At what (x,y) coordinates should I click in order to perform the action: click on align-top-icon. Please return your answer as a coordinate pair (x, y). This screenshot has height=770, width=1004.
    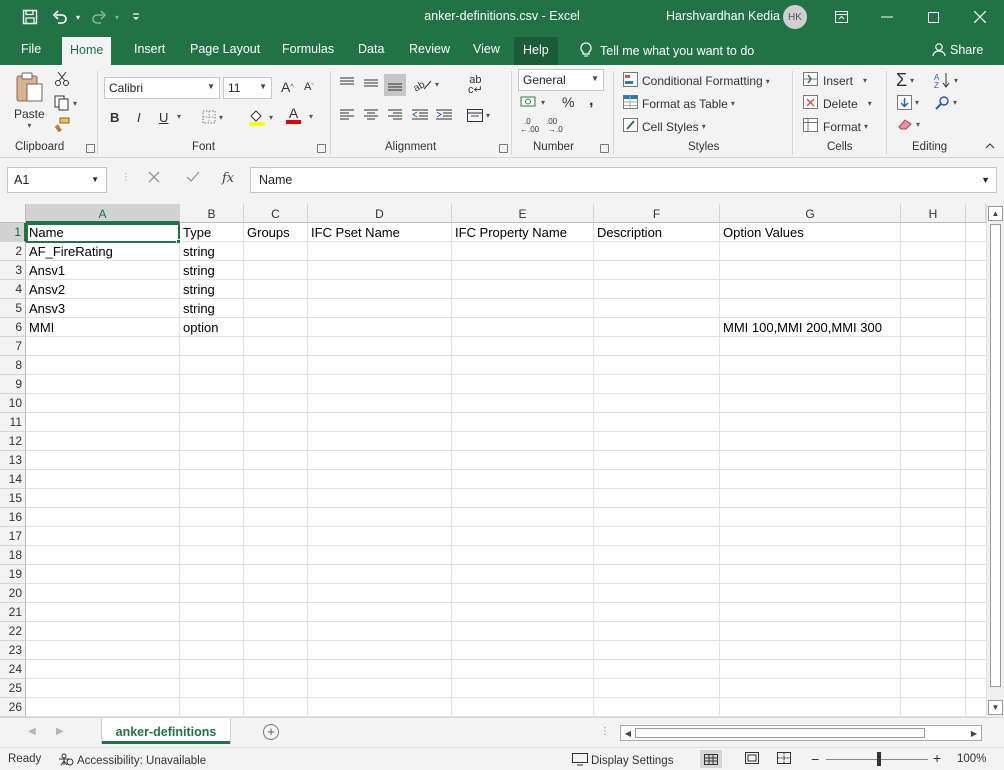
    Looking at the image, I should click on (347, 83).